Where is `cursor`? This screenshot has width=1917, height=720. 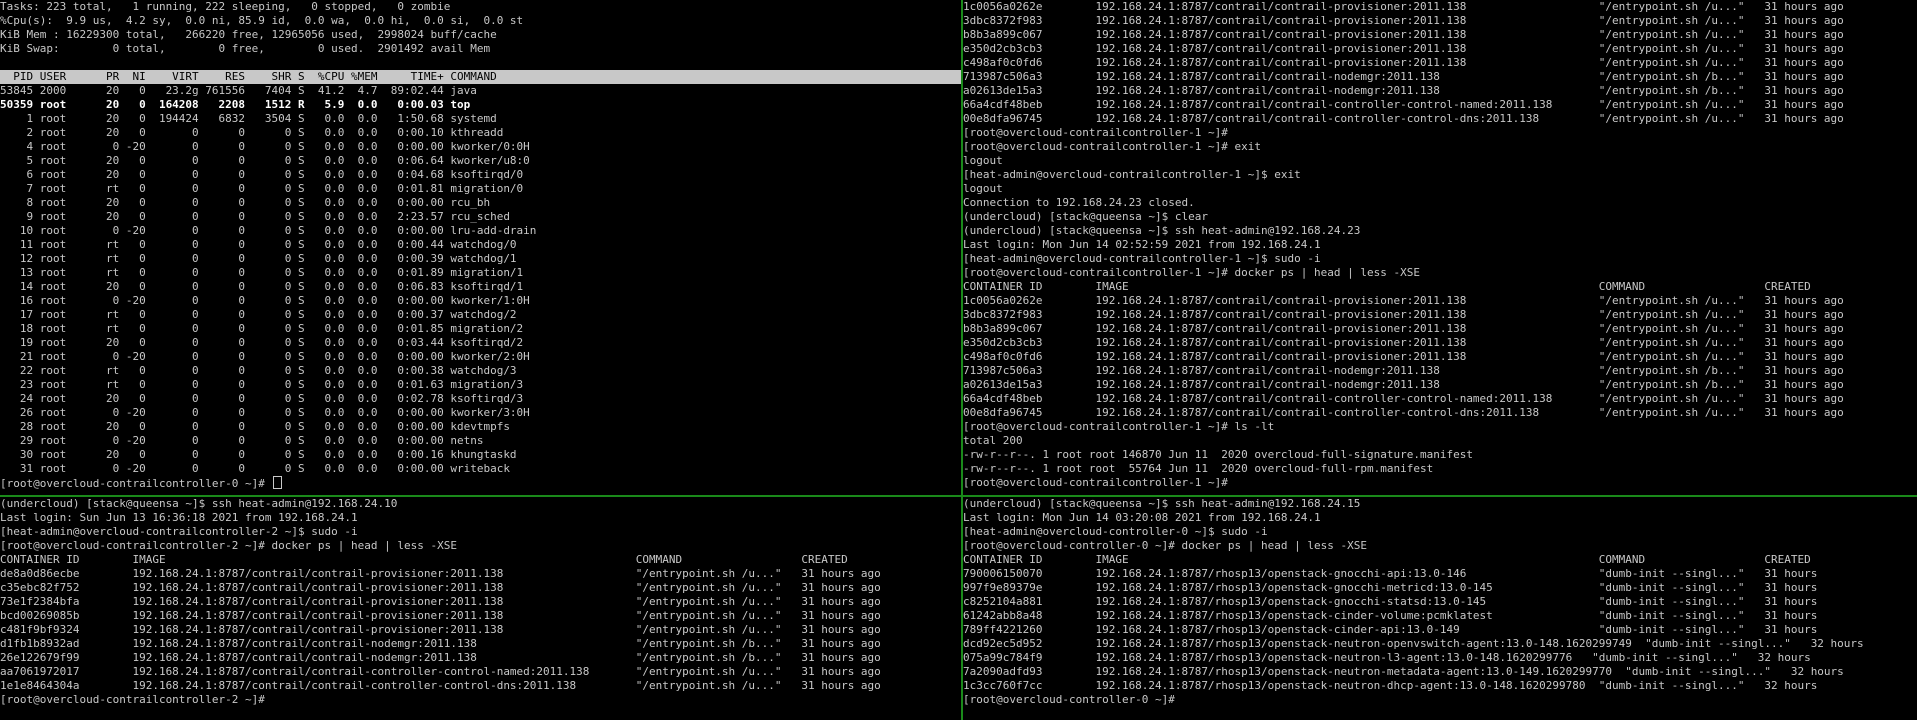 cursor is located at coordinates (277, 482).